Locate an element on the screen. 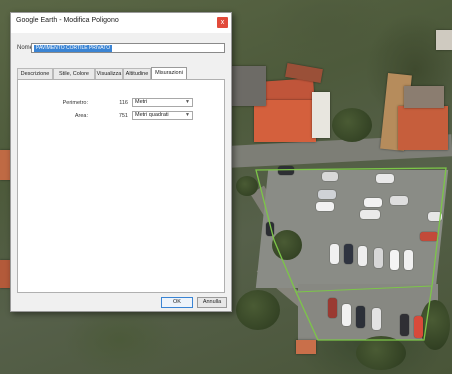 This screenshot has height=374, width=452. close-button: x is located at coordinates (222, 22).